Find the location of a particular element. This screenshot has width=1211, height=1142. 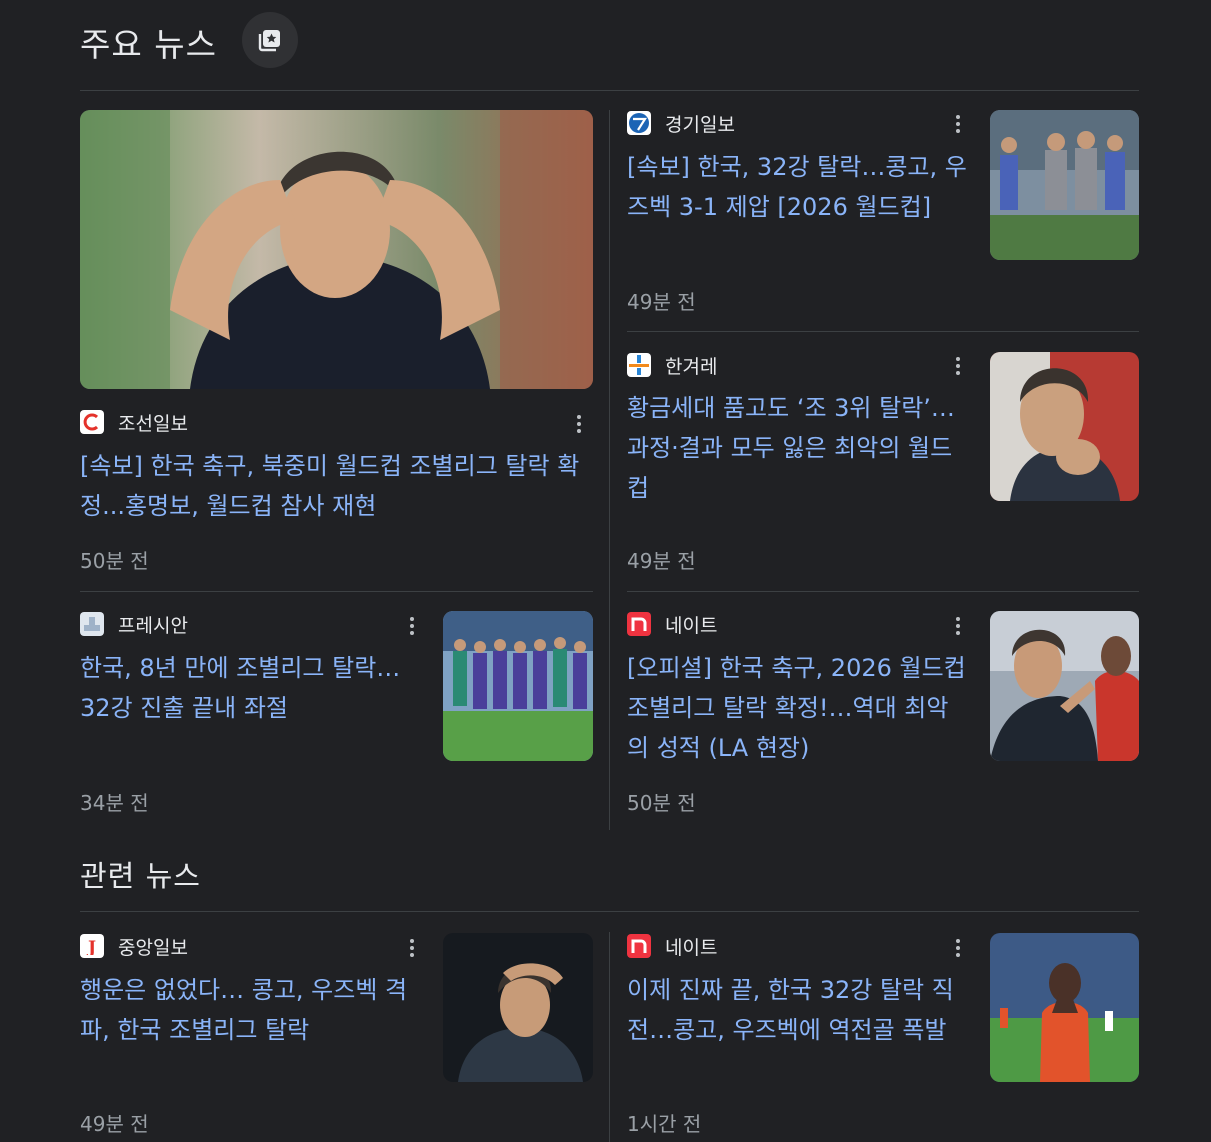

related-2-headline: 이제 진짜 끝, 한국 32강 탈락 직전…콩고, 우즈벡에 역전골 폭발 is located at coordinates (799, 1010).